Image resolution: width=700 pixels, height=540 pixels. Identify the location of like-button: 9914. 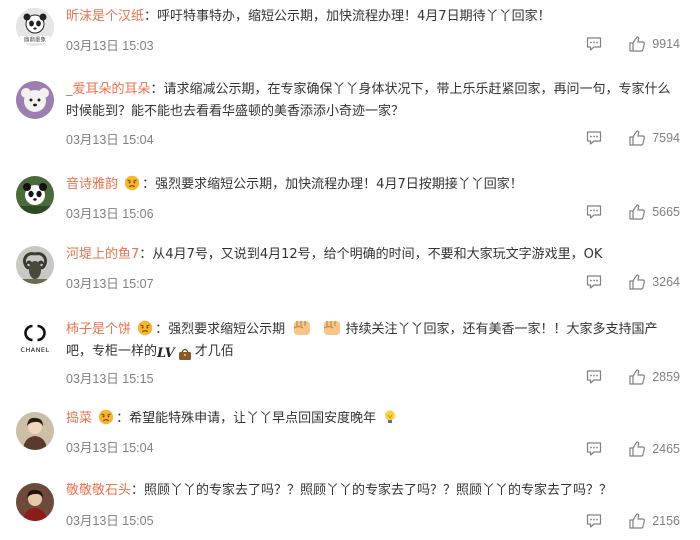
(654, 44).